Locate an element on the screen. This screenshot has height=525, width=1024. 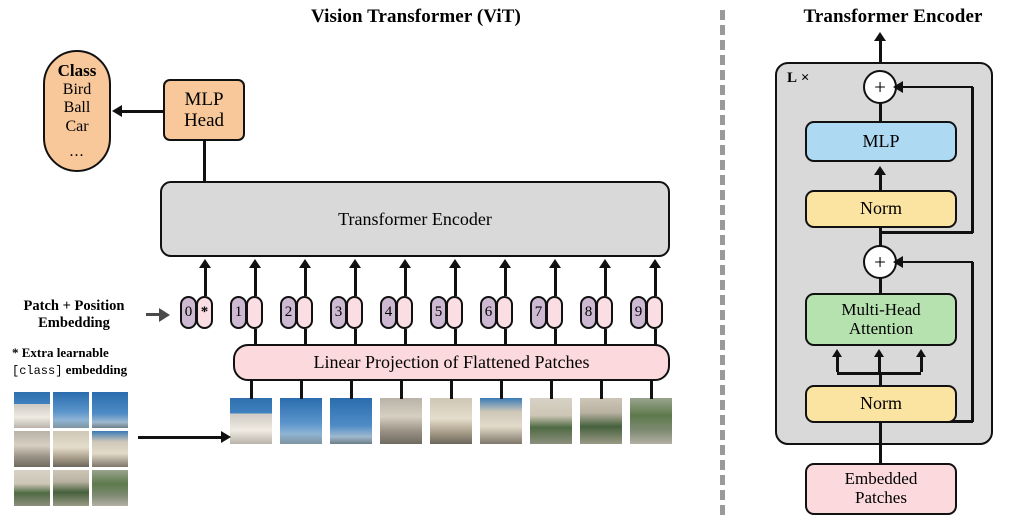
norm-bottom-label: Norm is located at coordinates (881, 403).